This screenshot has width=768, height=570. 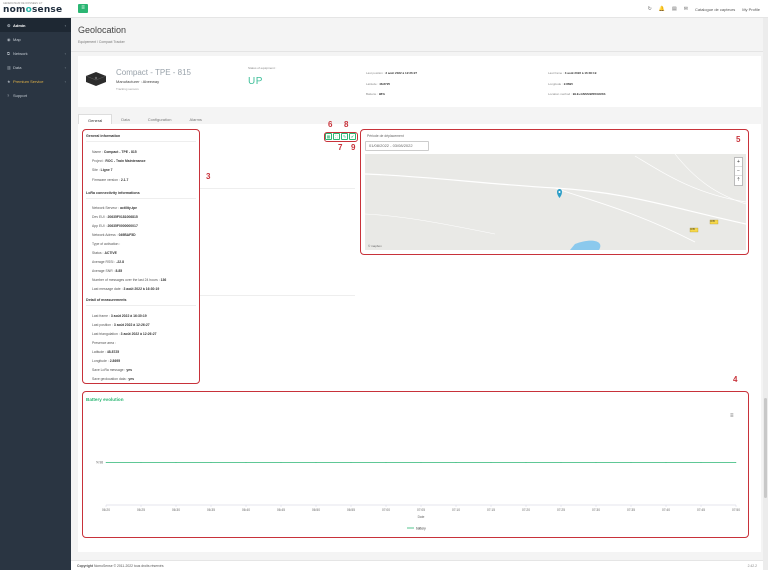 What do you see at coordinates (752, 566) in the screenshot?
I see `footer-version: 2.42.2` at bounding box center [752, 566].